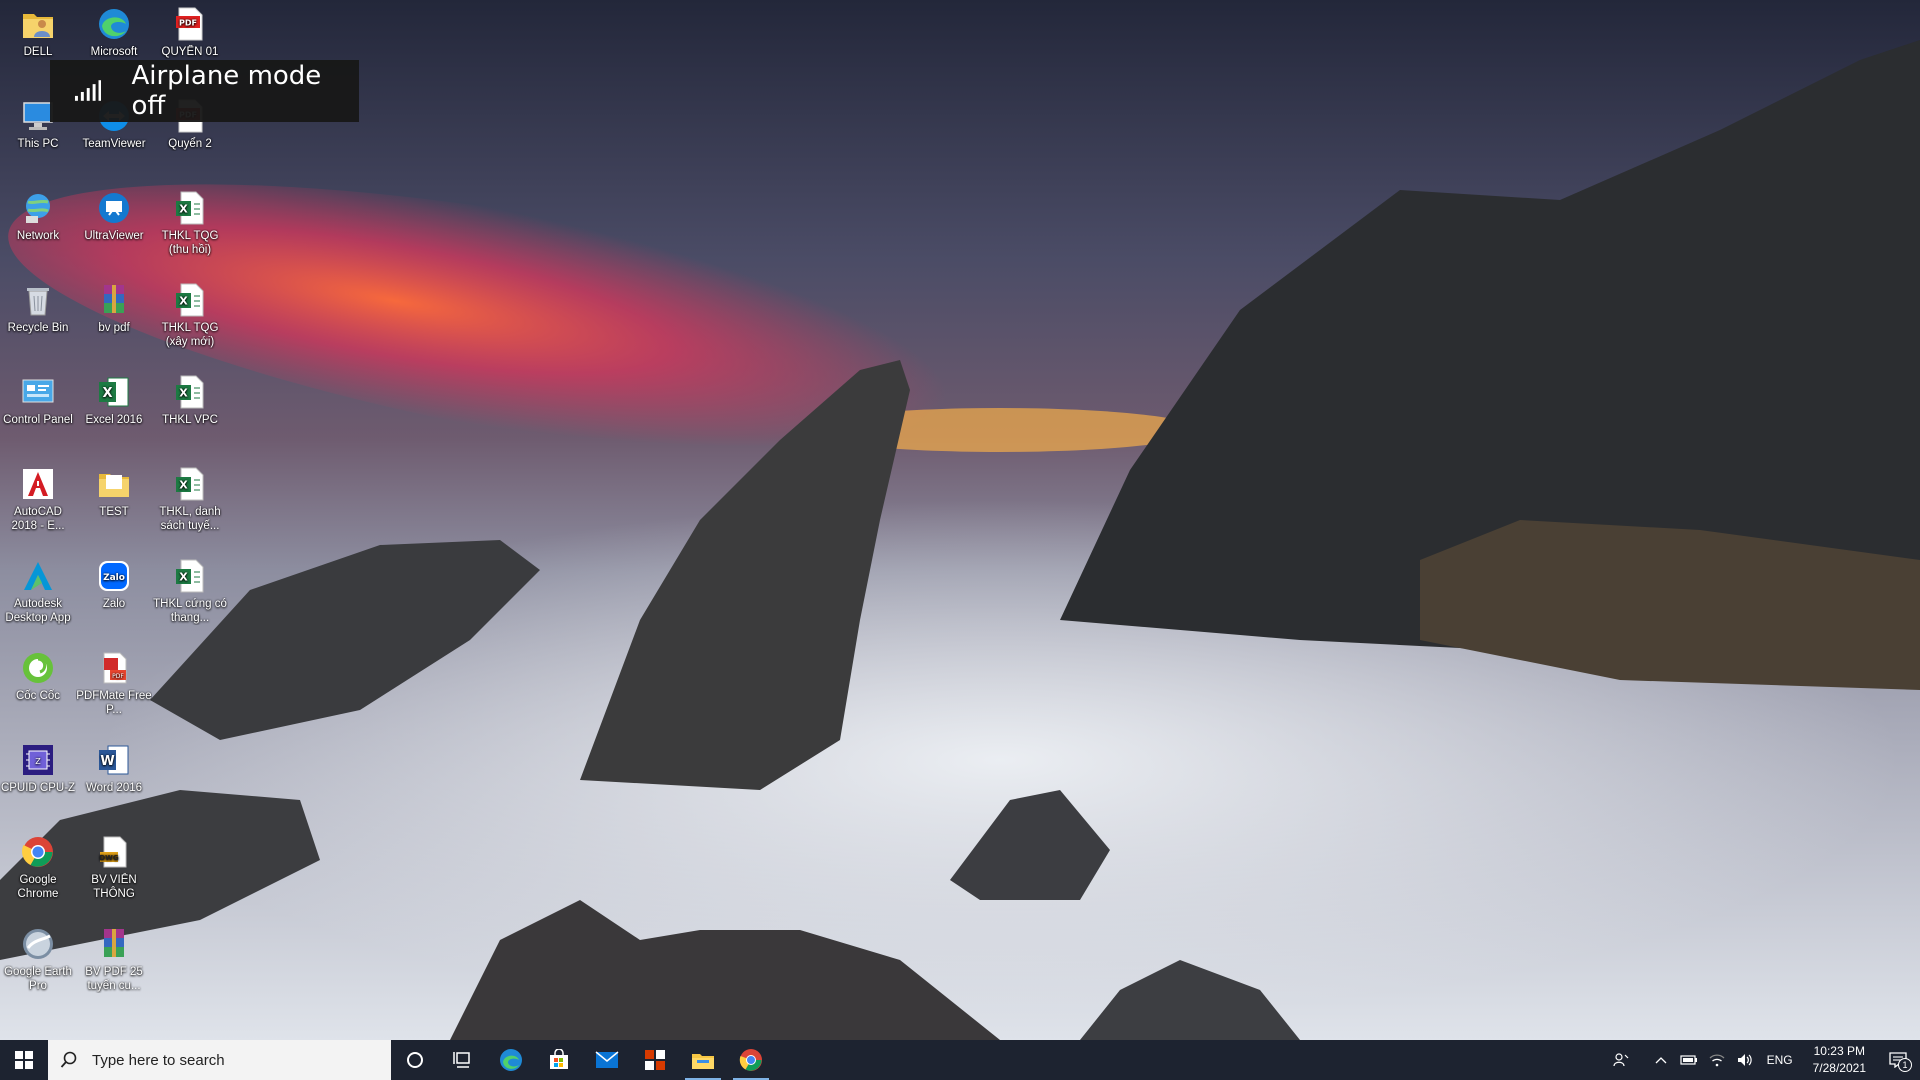  I want to click on google-earth-icon, so click(38, 944).